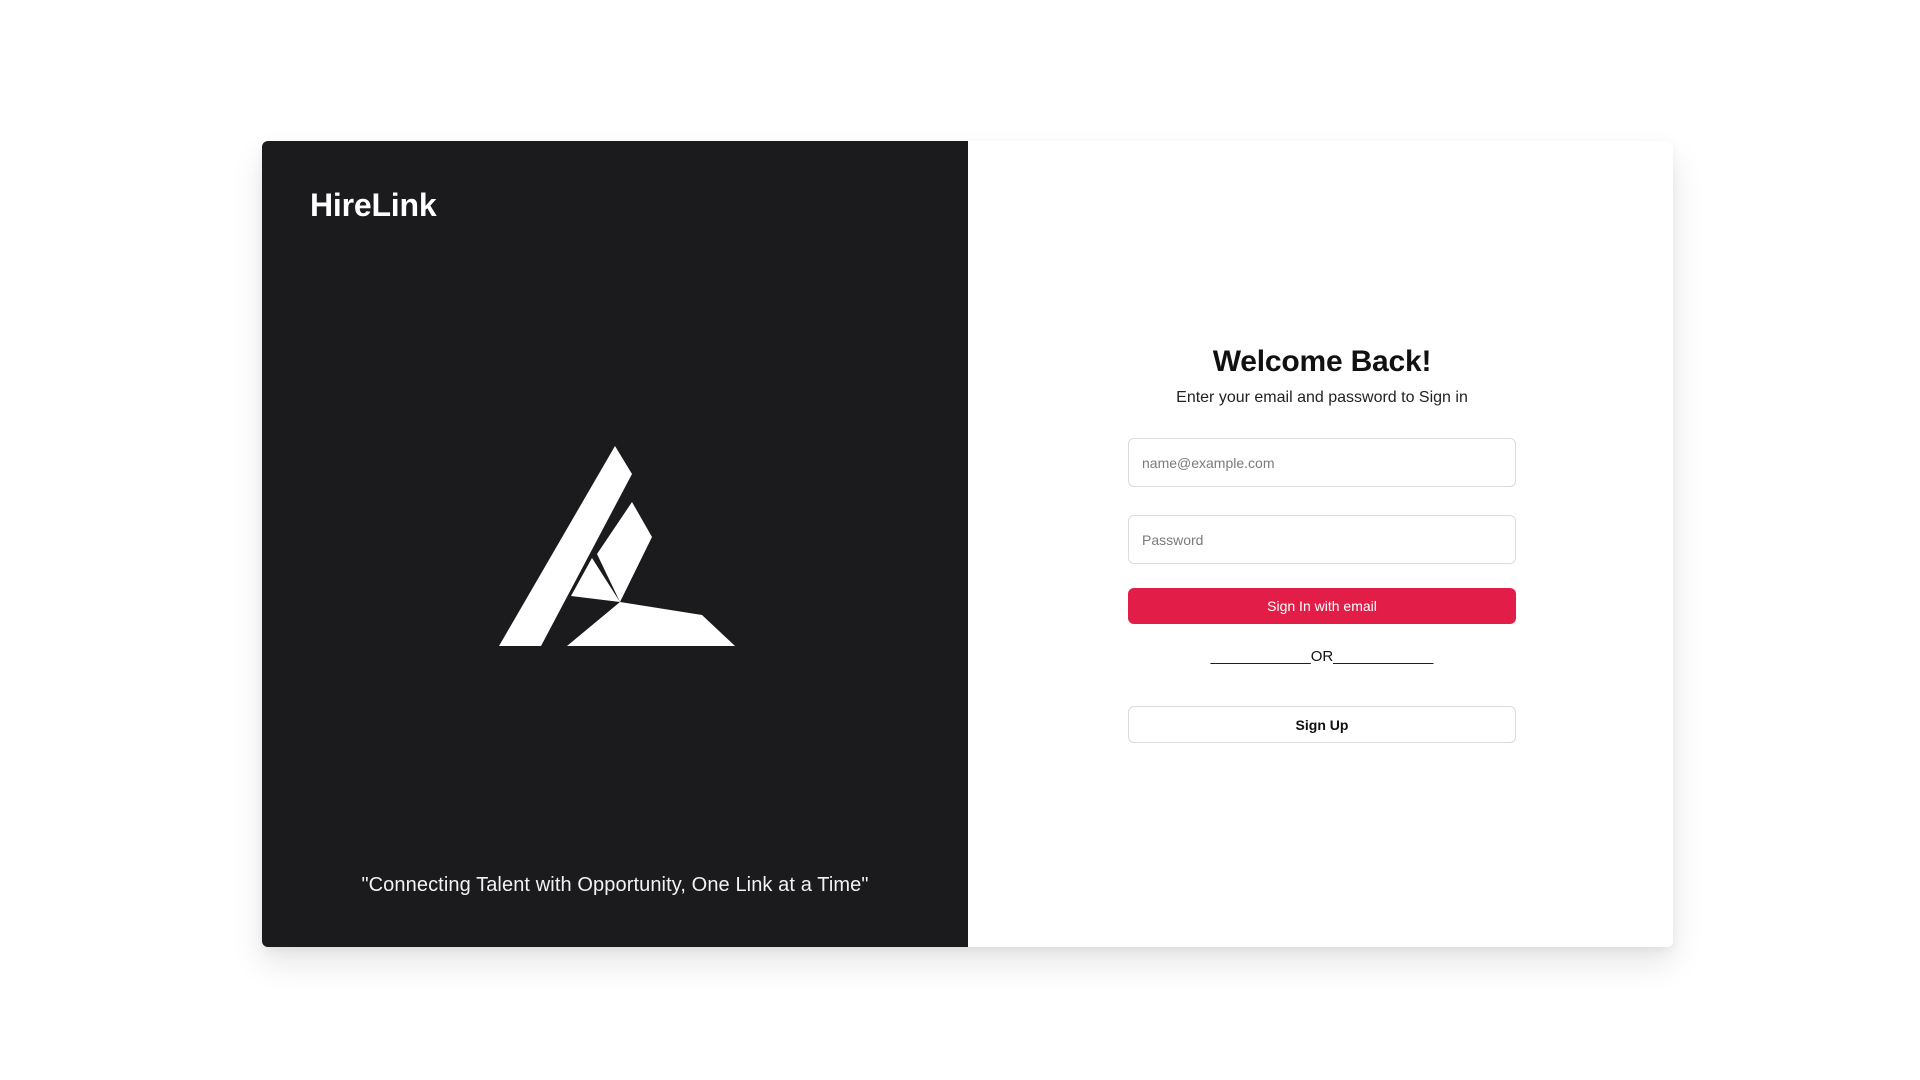 The height and width of the screenshot is (1080, 1920). I want to click on brand-name: HireLink, so click(373, 205).